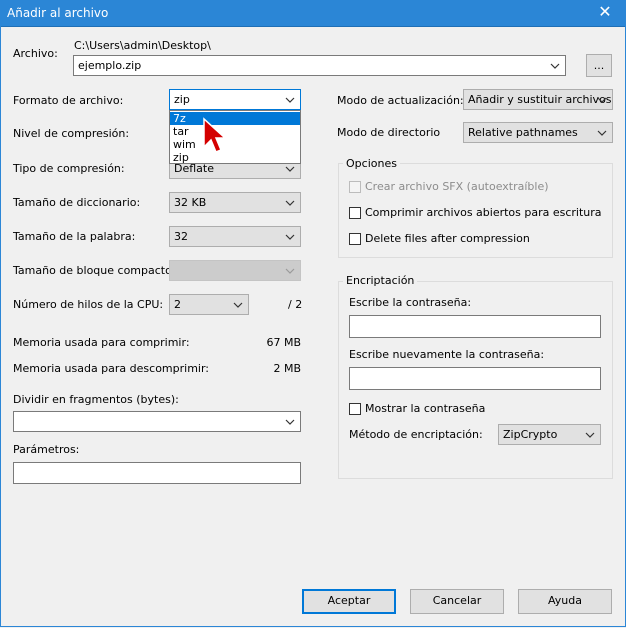 This screenshot has width=626, height=628. I want to click on modo-directorio-label: Modo de directorio, so click(389, 132).